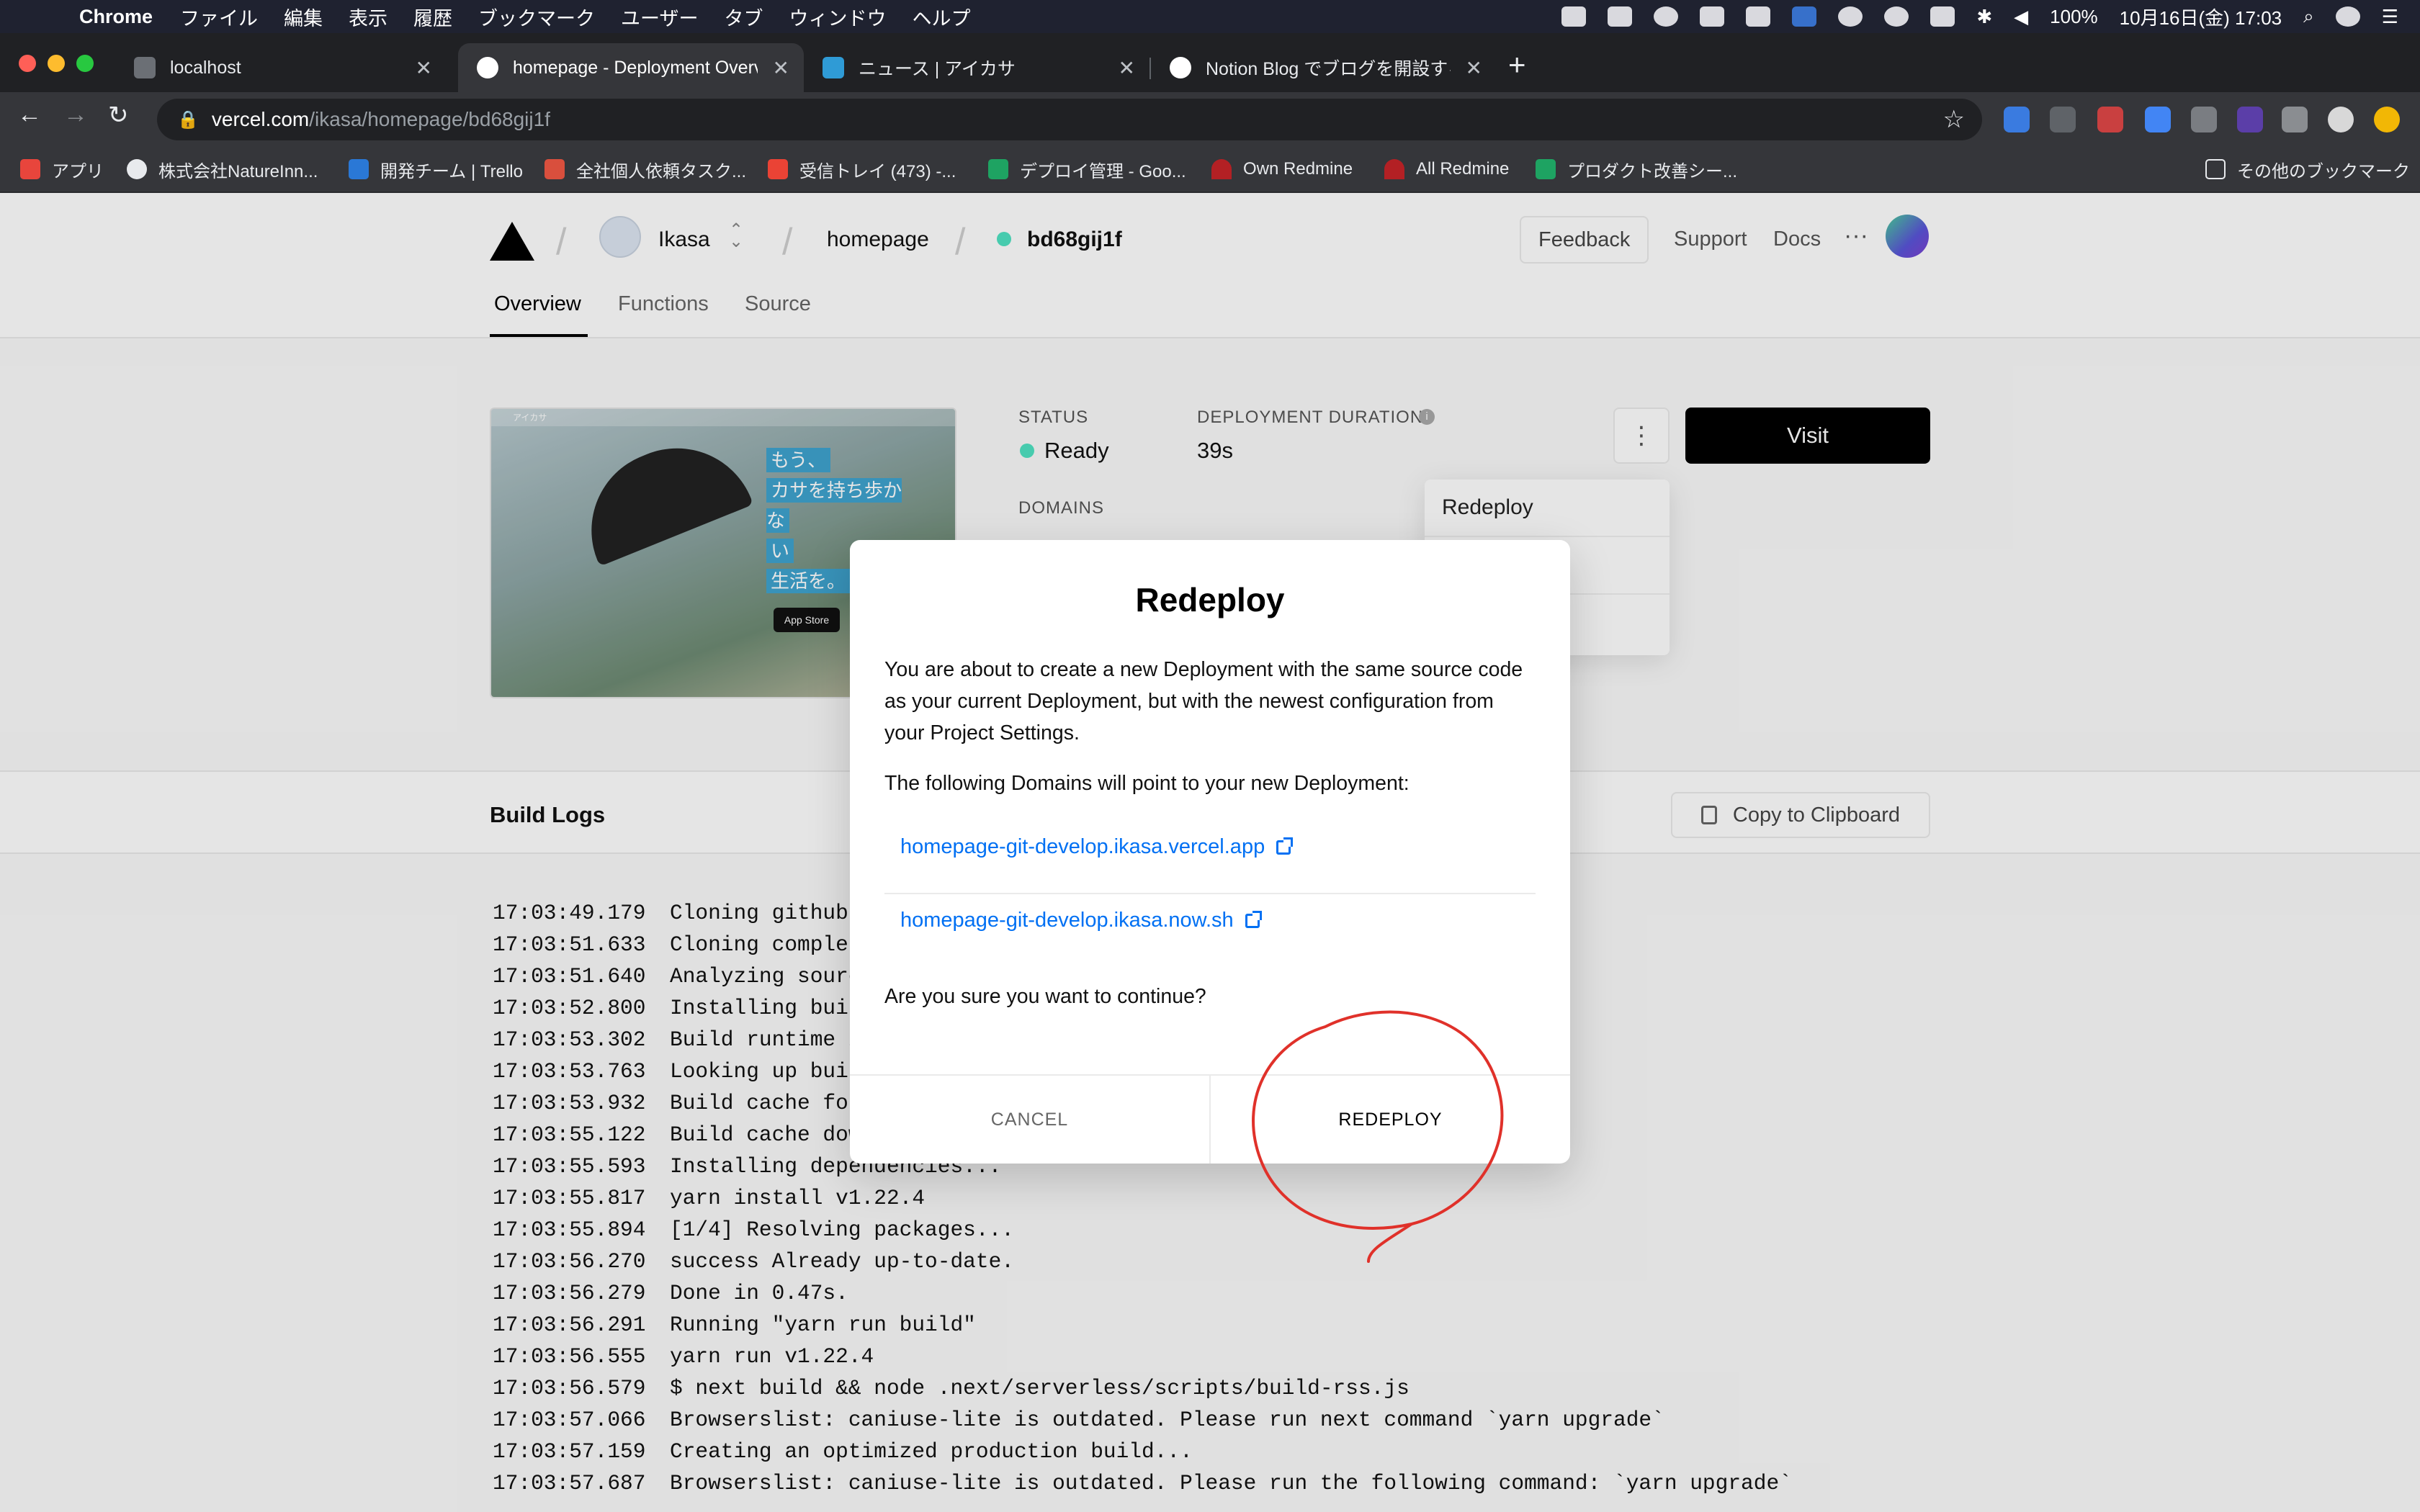  Describe the element at coordinates (659, 17) in the screenshot. I see `menu-users: ユーザー` at that location.